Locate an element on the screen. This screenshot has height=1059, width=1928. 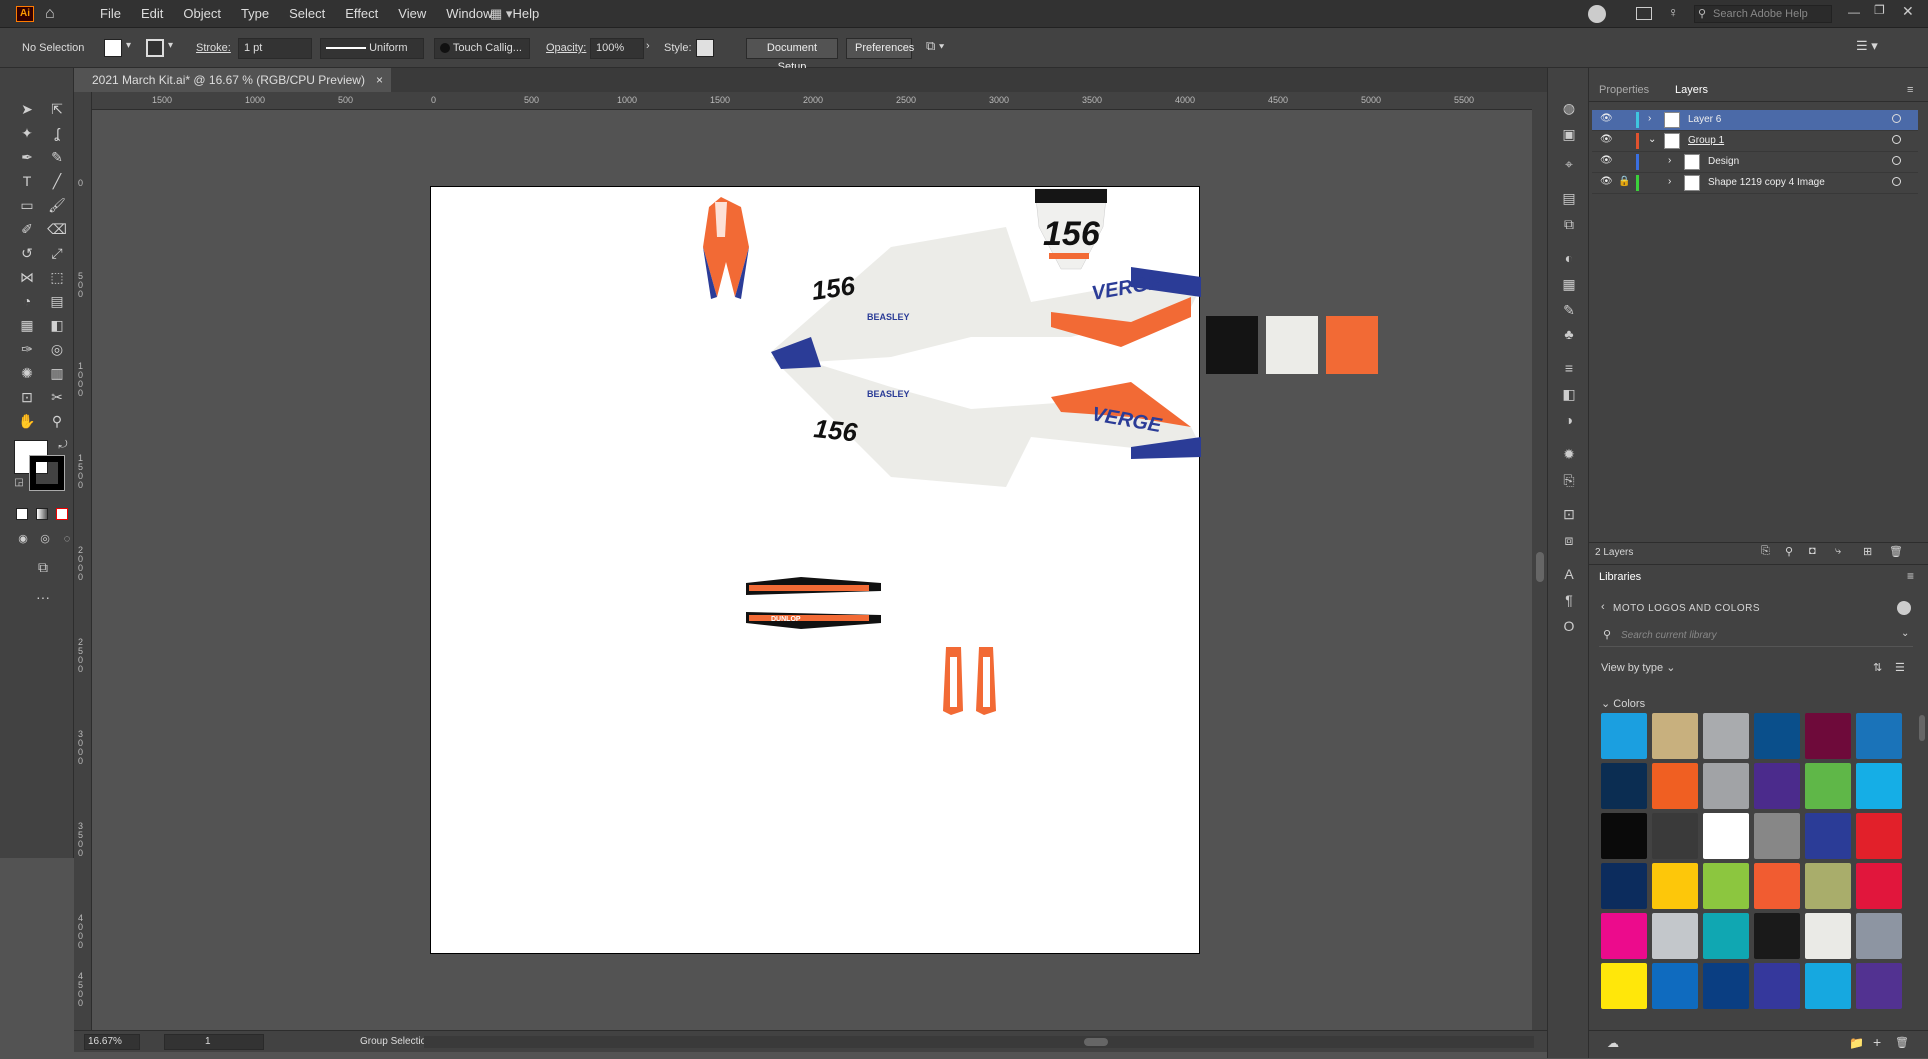
gradient-mode-icon is located at coordinates (42, 514).